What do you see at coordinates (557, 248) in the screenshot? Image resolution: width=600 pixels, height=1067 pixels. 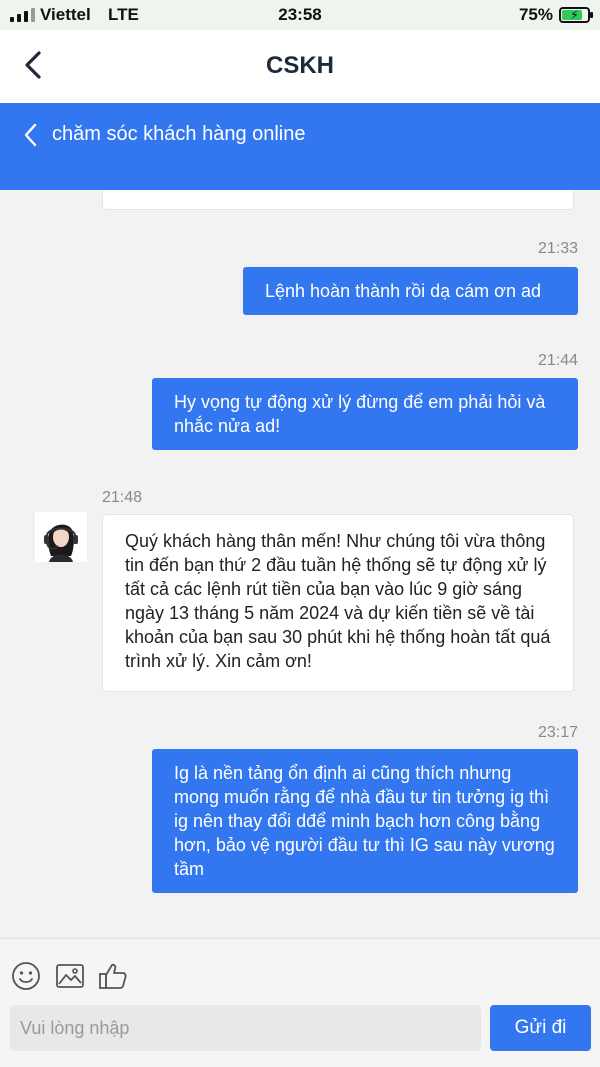 I see `message-time: 21:33` at bounding box center [557, 248].